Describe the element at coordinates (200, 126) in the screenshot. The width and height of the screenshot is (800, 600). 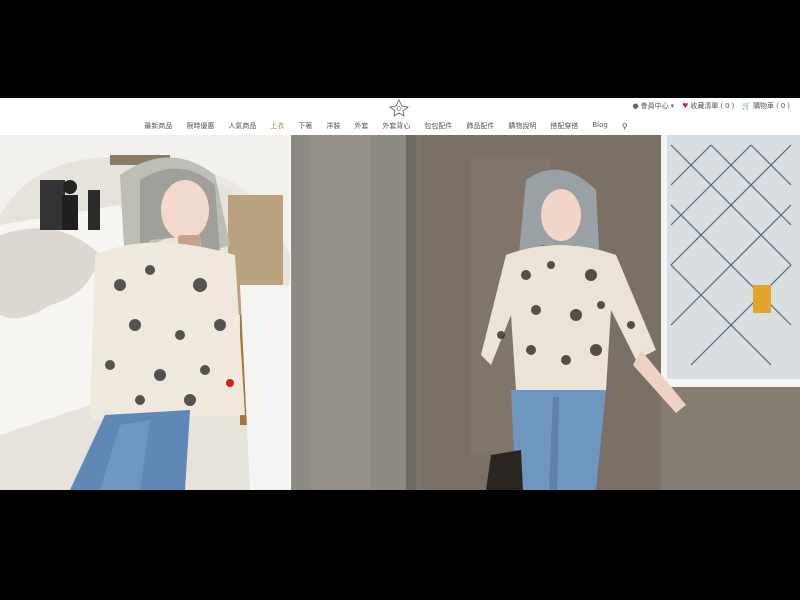
I see `nav-item-sale: 限時優惠` at that location.